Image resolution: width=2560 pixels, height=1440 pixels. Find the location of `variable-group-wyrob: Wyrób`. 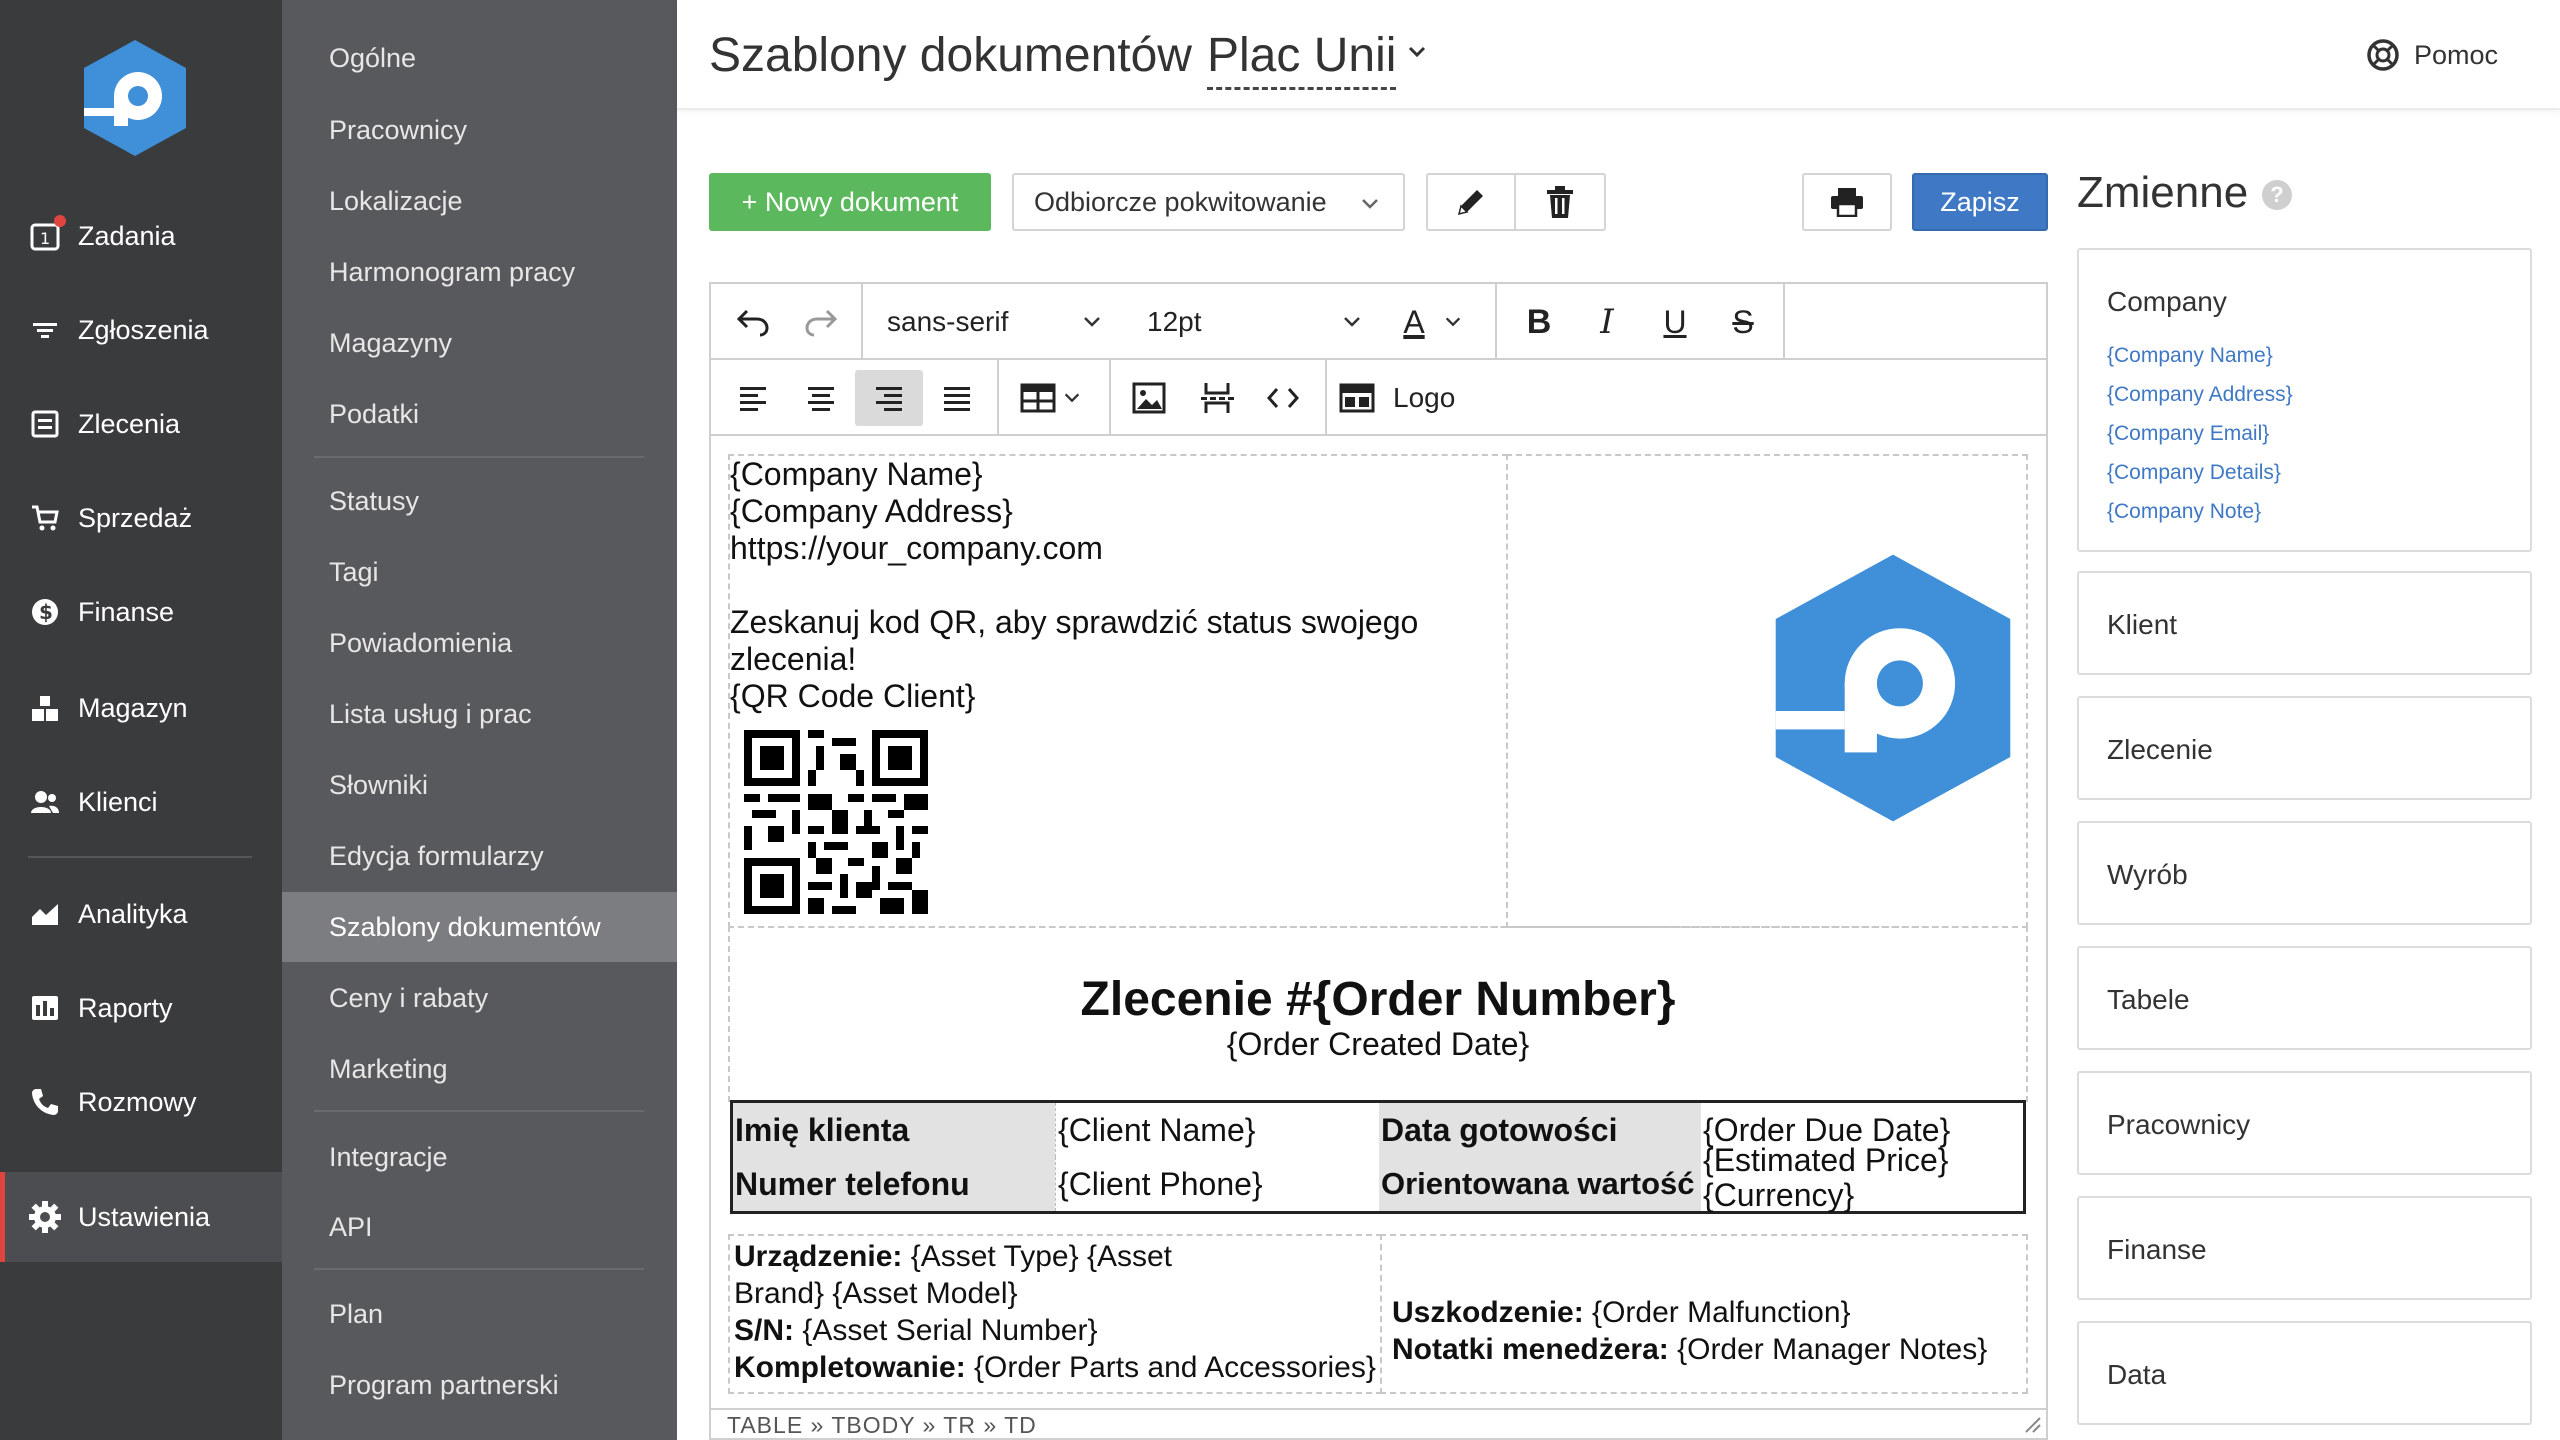

variable-group-wyrob: Wyrób is located at coordinates (2304, 873).